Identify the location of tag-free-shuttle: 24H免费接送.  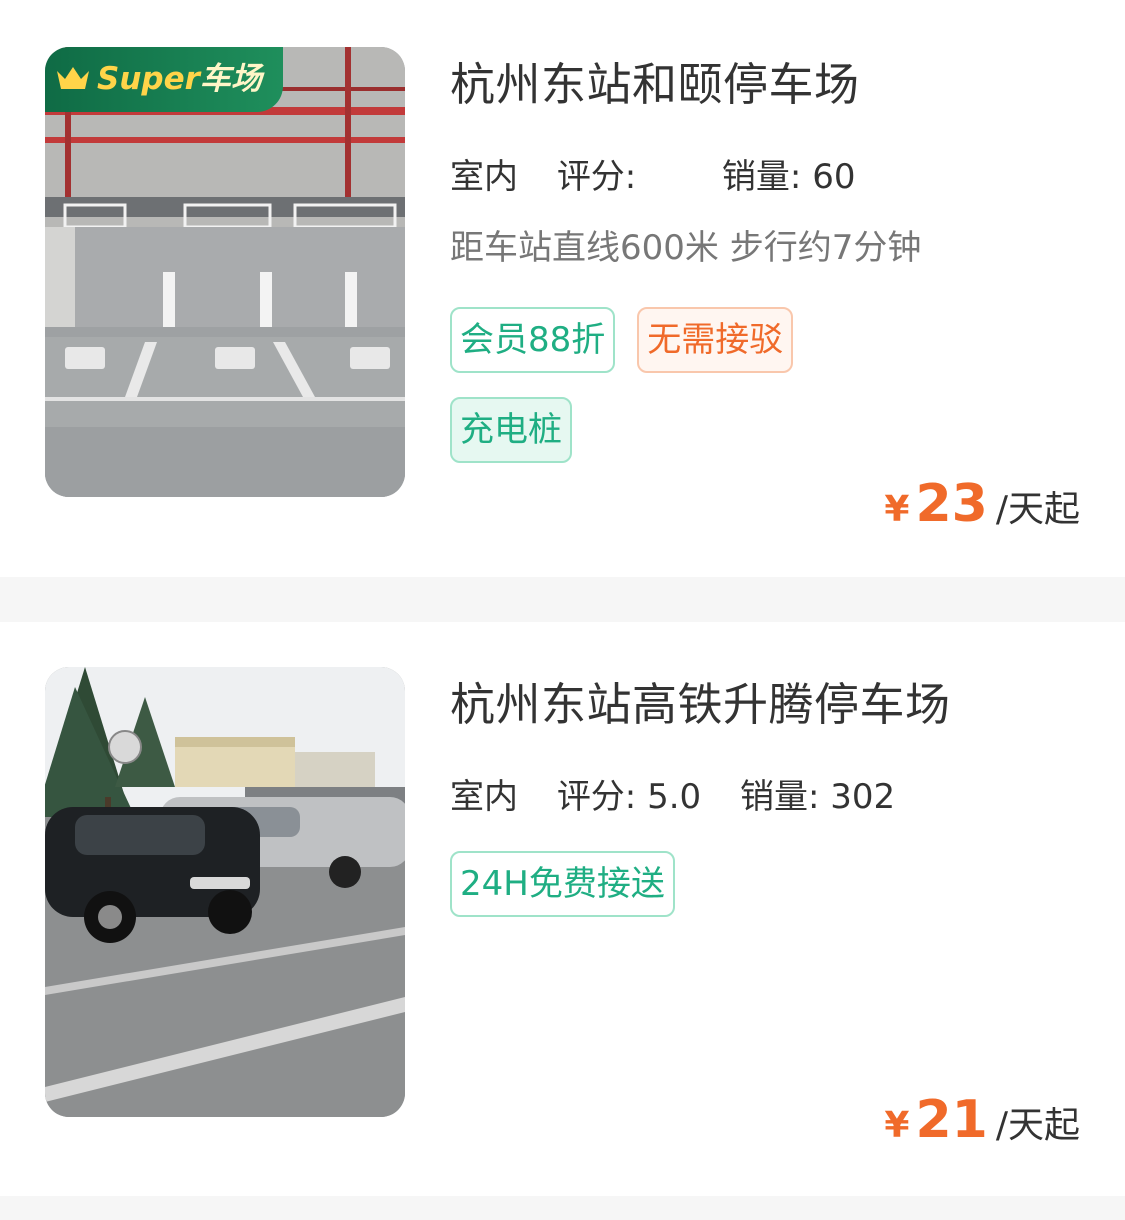
(562, 884).